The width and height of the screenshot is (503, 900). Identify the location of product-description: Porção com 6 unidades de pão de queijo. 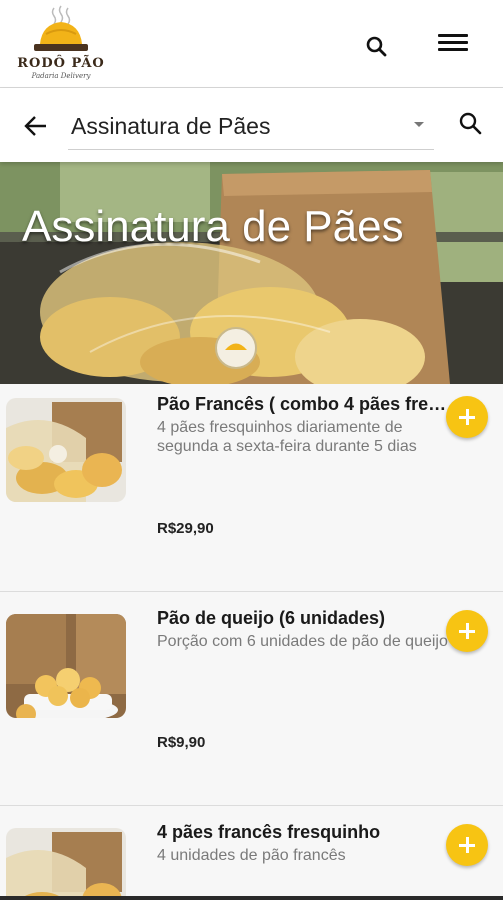
(302, 641).